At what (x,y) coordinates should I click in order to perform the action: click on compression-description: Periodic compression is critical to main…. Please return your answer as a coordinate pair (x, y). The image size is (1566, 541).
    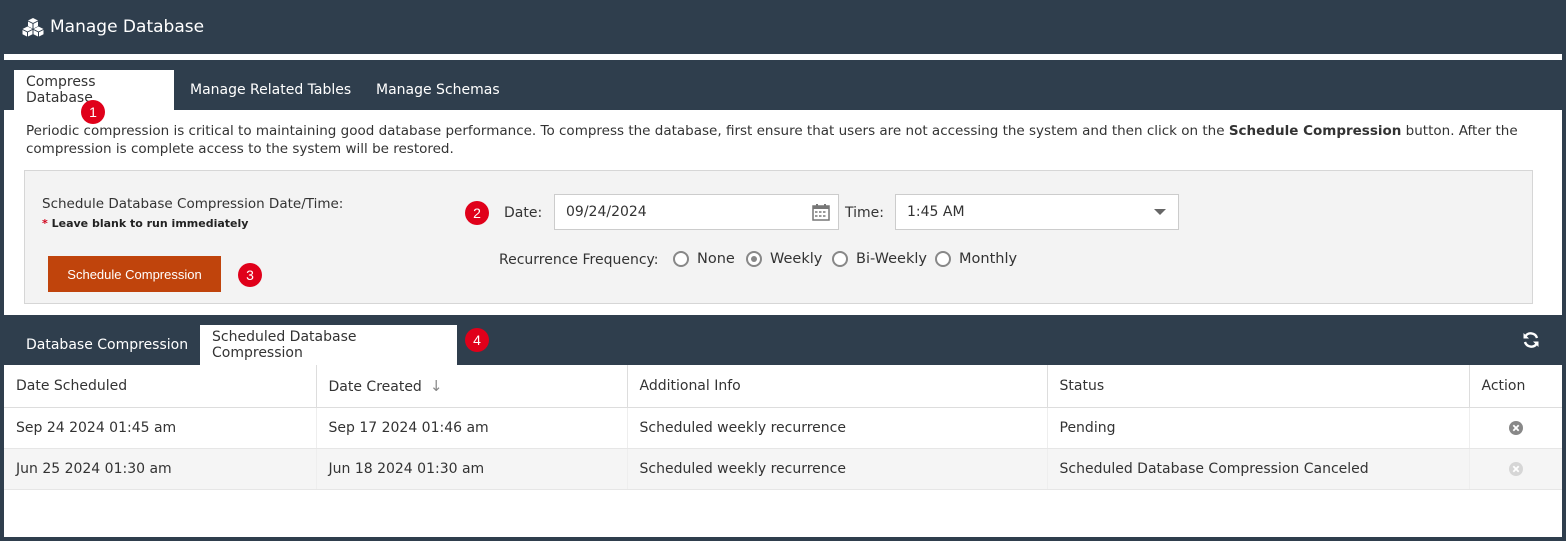
    Looking at the image, I should click on (781, 140).